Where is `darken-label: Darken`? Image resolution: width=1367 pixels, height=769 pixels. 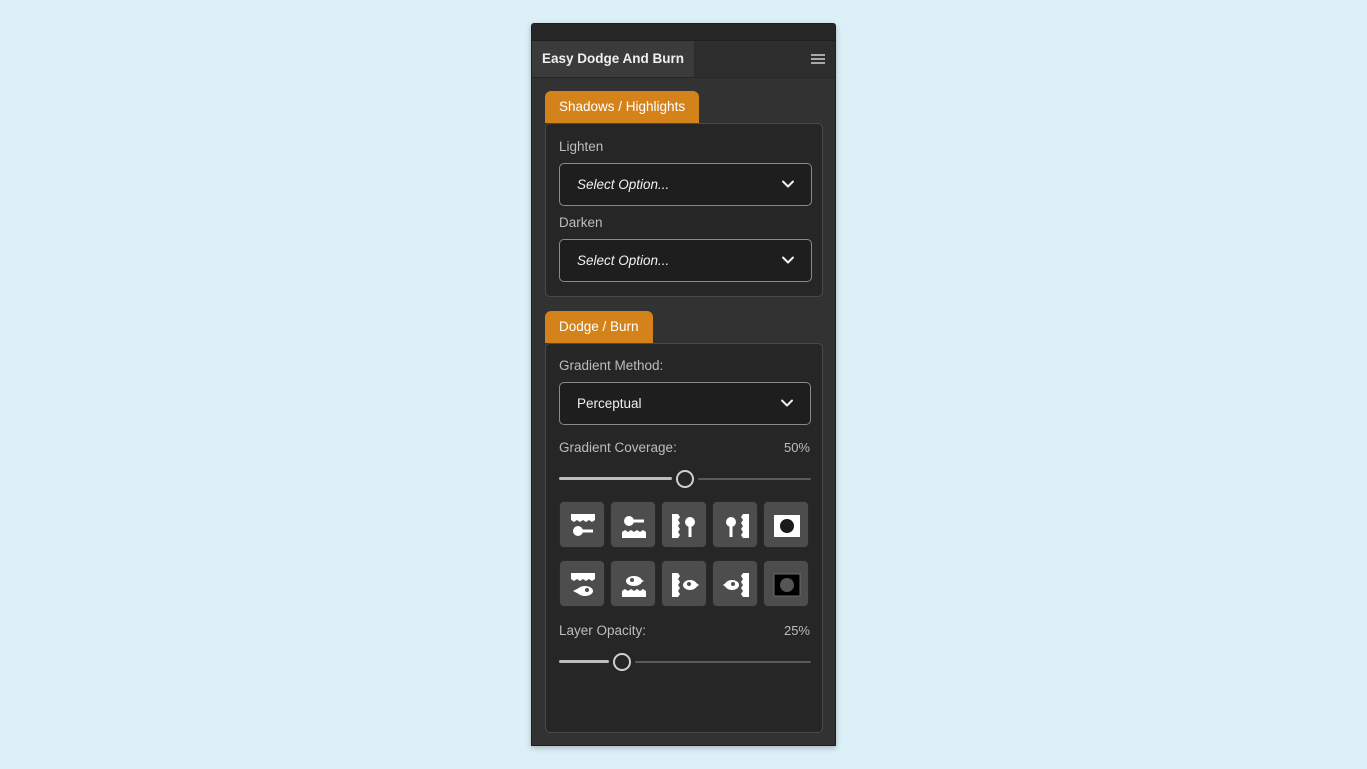 darken-label: Darken is located at coordinates (581, 222).